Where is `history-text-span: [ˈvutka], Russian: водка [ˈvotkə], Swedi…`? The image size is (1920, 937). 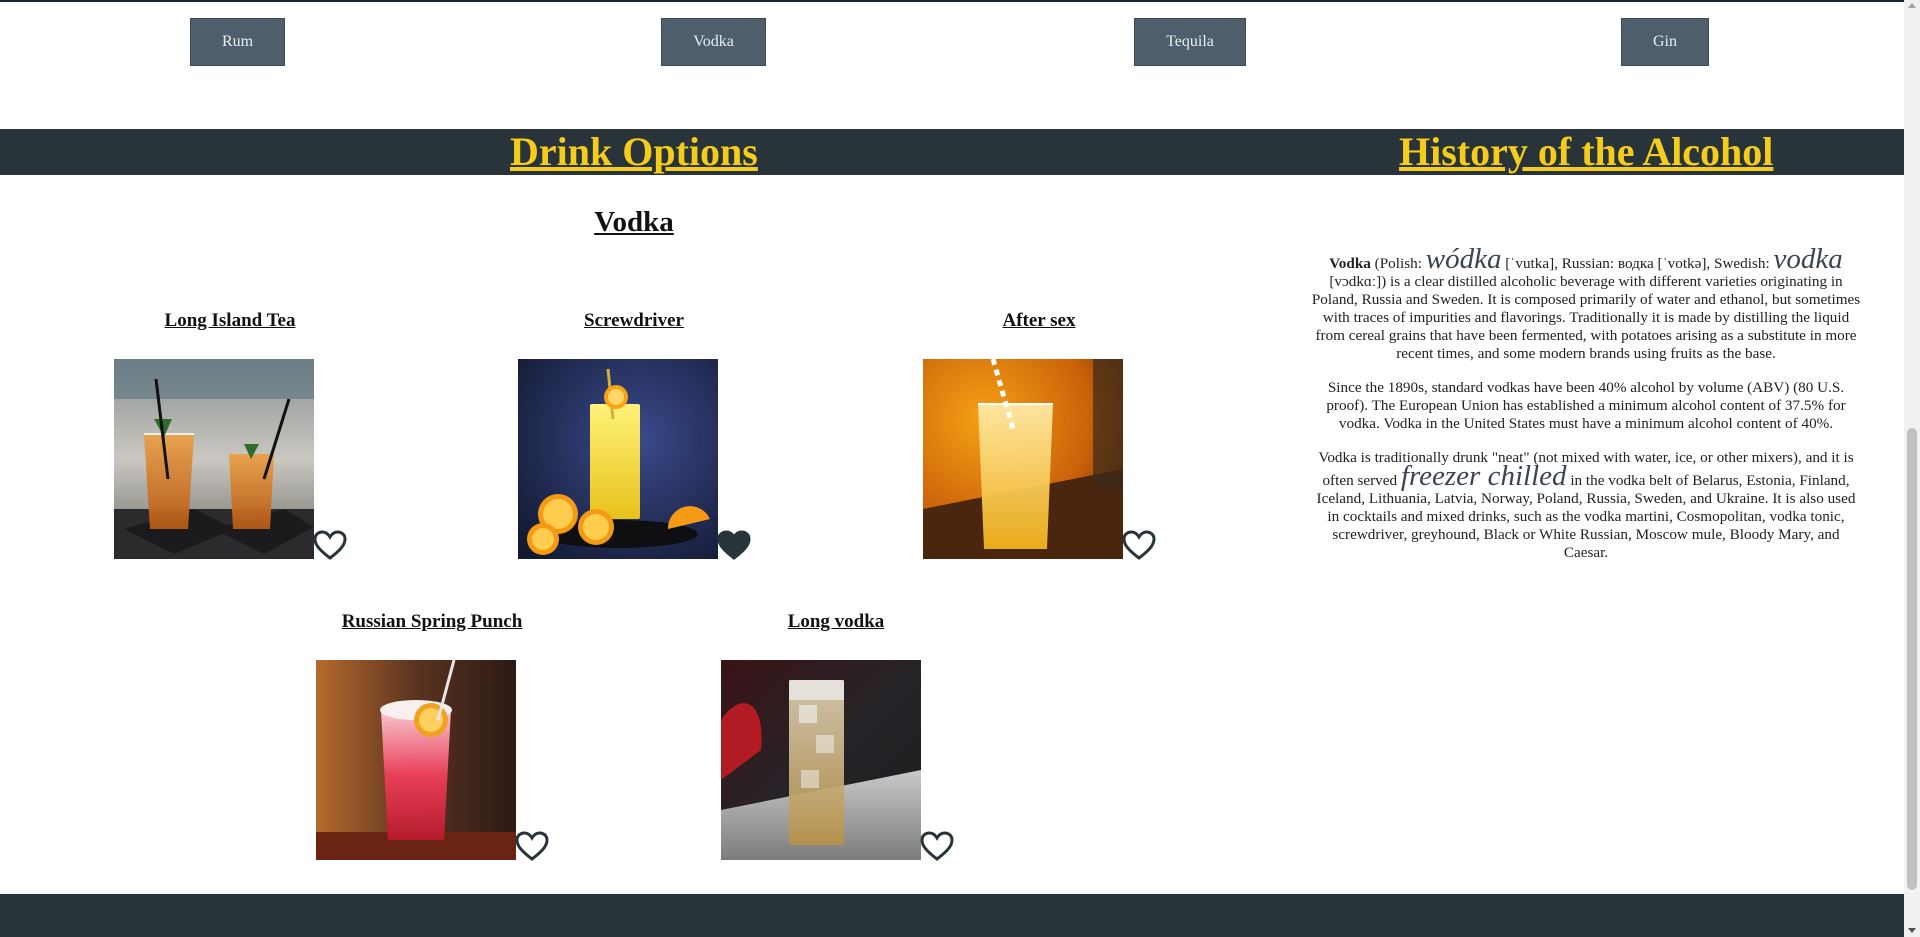
history-text-span: [ˈvutka], Russian: водка [ˈvotkə], Swedi… is located at coordinates (1637, 263).